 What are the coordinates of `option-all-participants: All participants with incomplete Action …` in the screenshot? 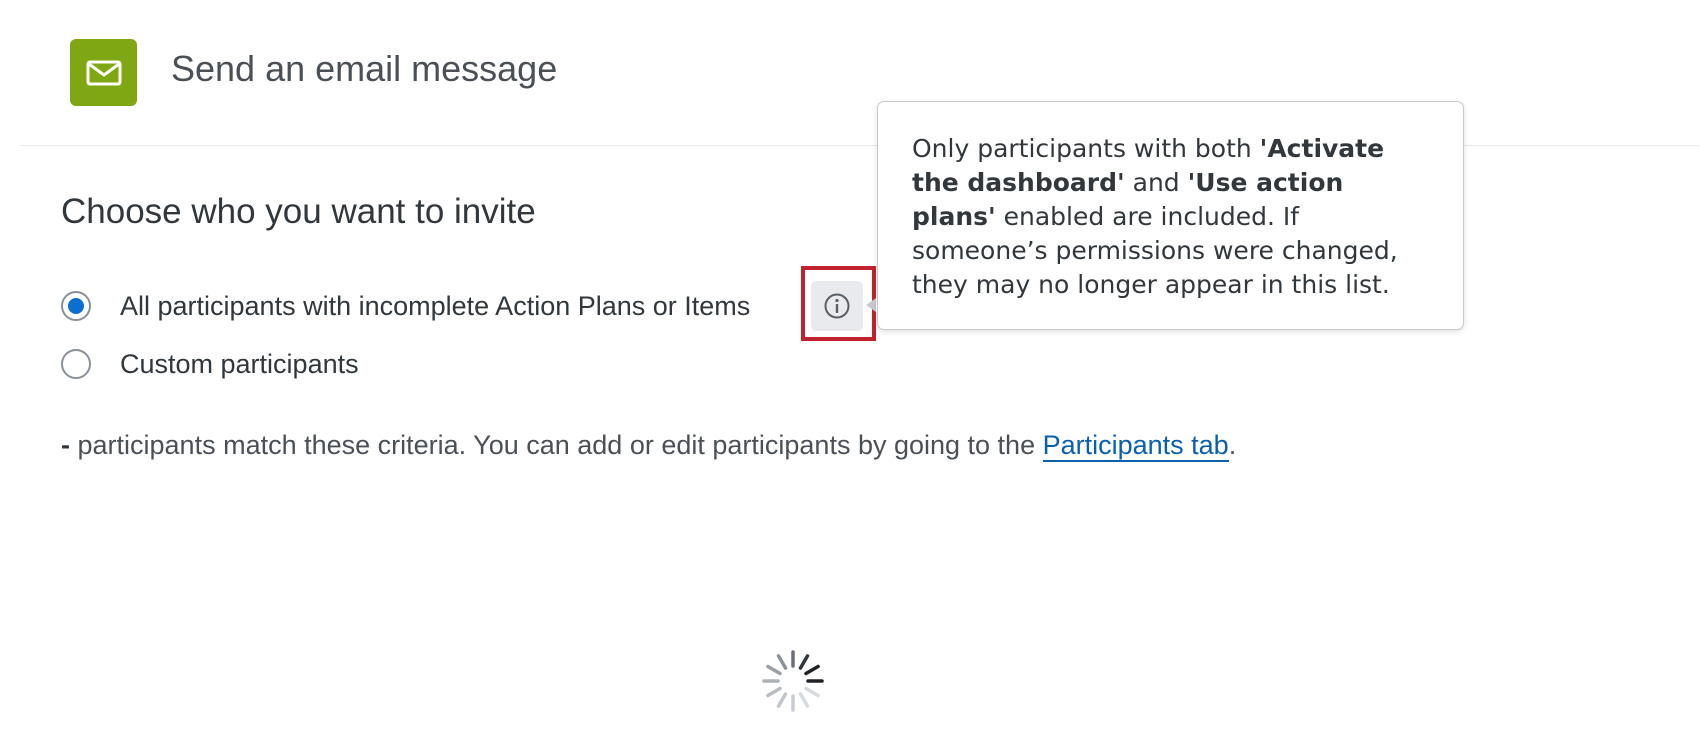 It's located at (405, 306).